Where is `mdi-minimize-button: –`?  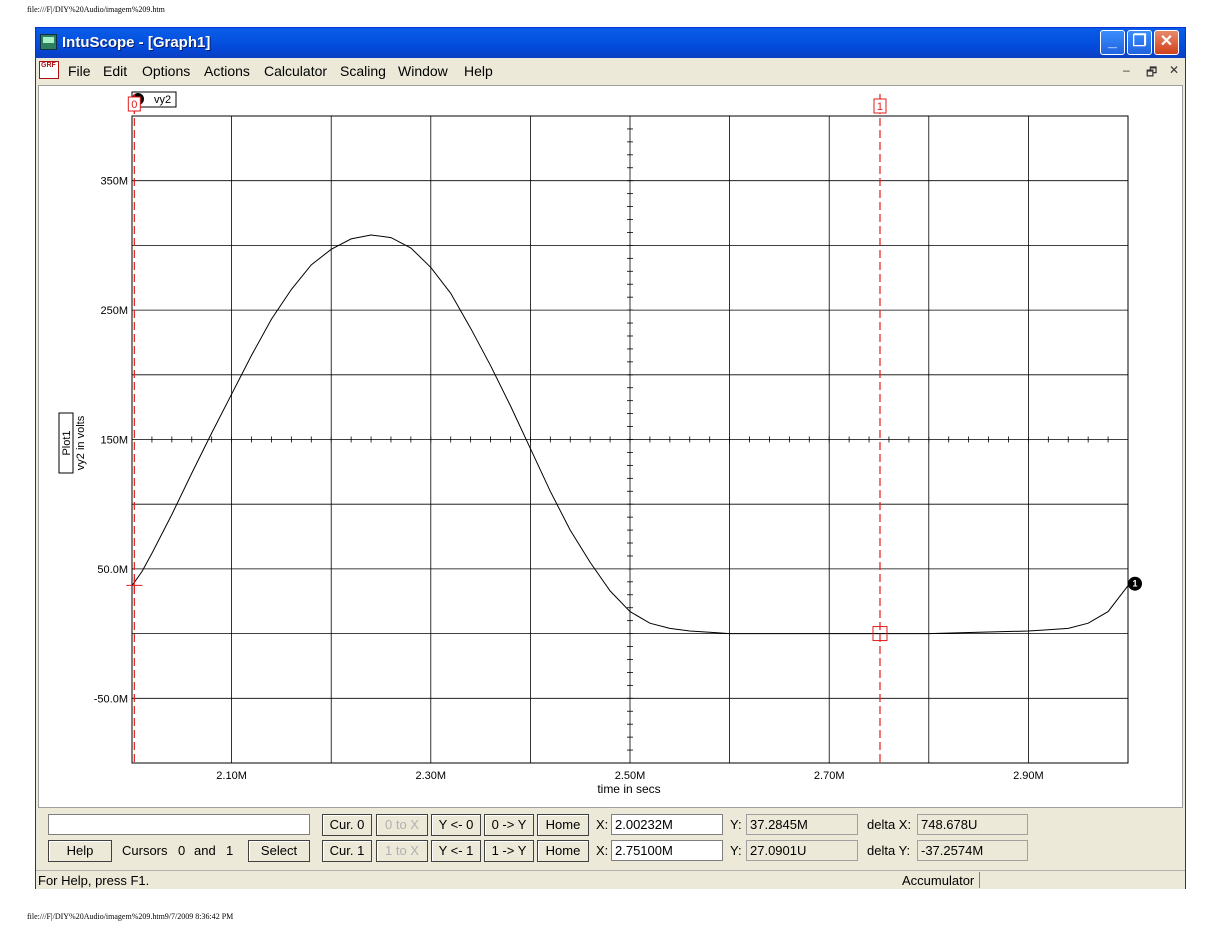 mdi-minimize-button: – is located at coordinates (1126, 70).